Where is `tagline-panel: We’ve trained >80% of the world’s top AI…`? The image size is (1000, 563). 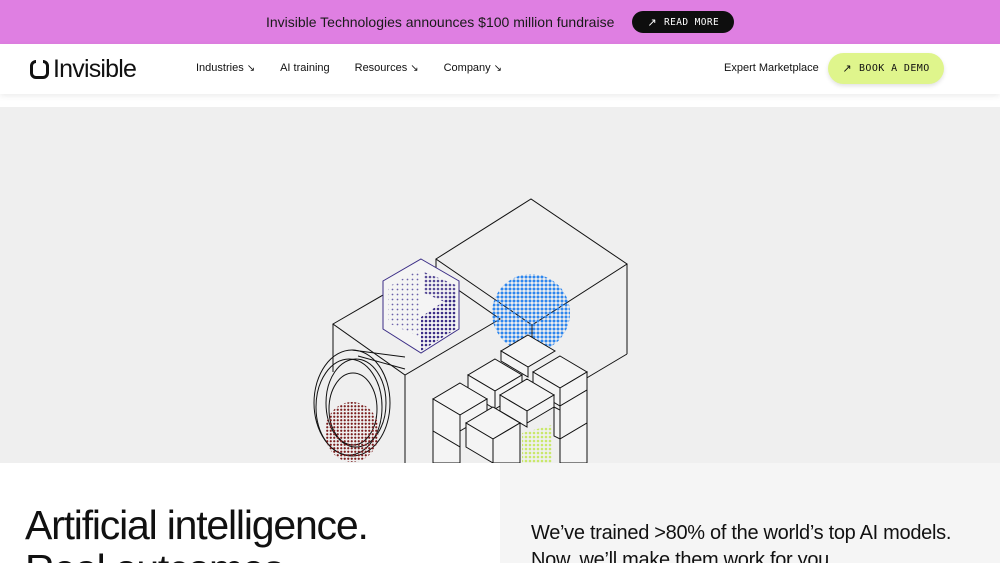
tagline-panel: We’ve trained >80% of the world’s top AI… is located at coordinates (750, 513).